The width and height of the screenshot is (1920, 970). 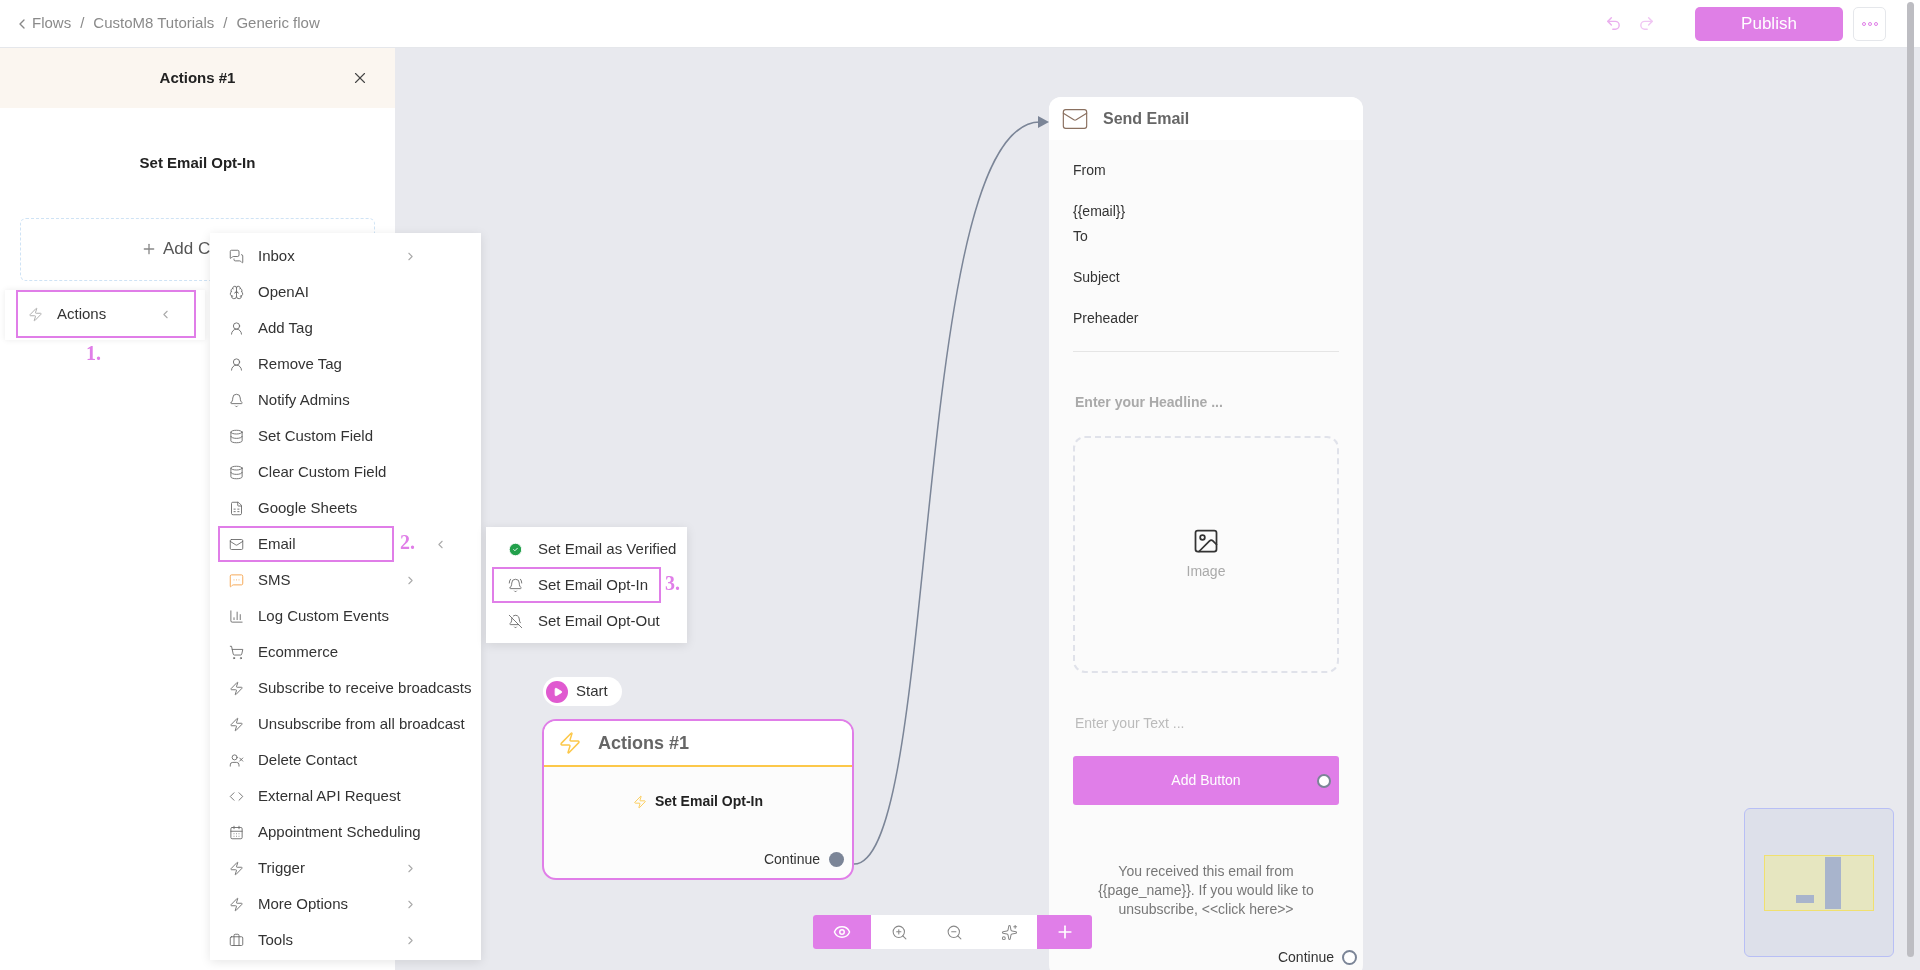 I want to click on start-node: Start, so click(x=582, y=691).